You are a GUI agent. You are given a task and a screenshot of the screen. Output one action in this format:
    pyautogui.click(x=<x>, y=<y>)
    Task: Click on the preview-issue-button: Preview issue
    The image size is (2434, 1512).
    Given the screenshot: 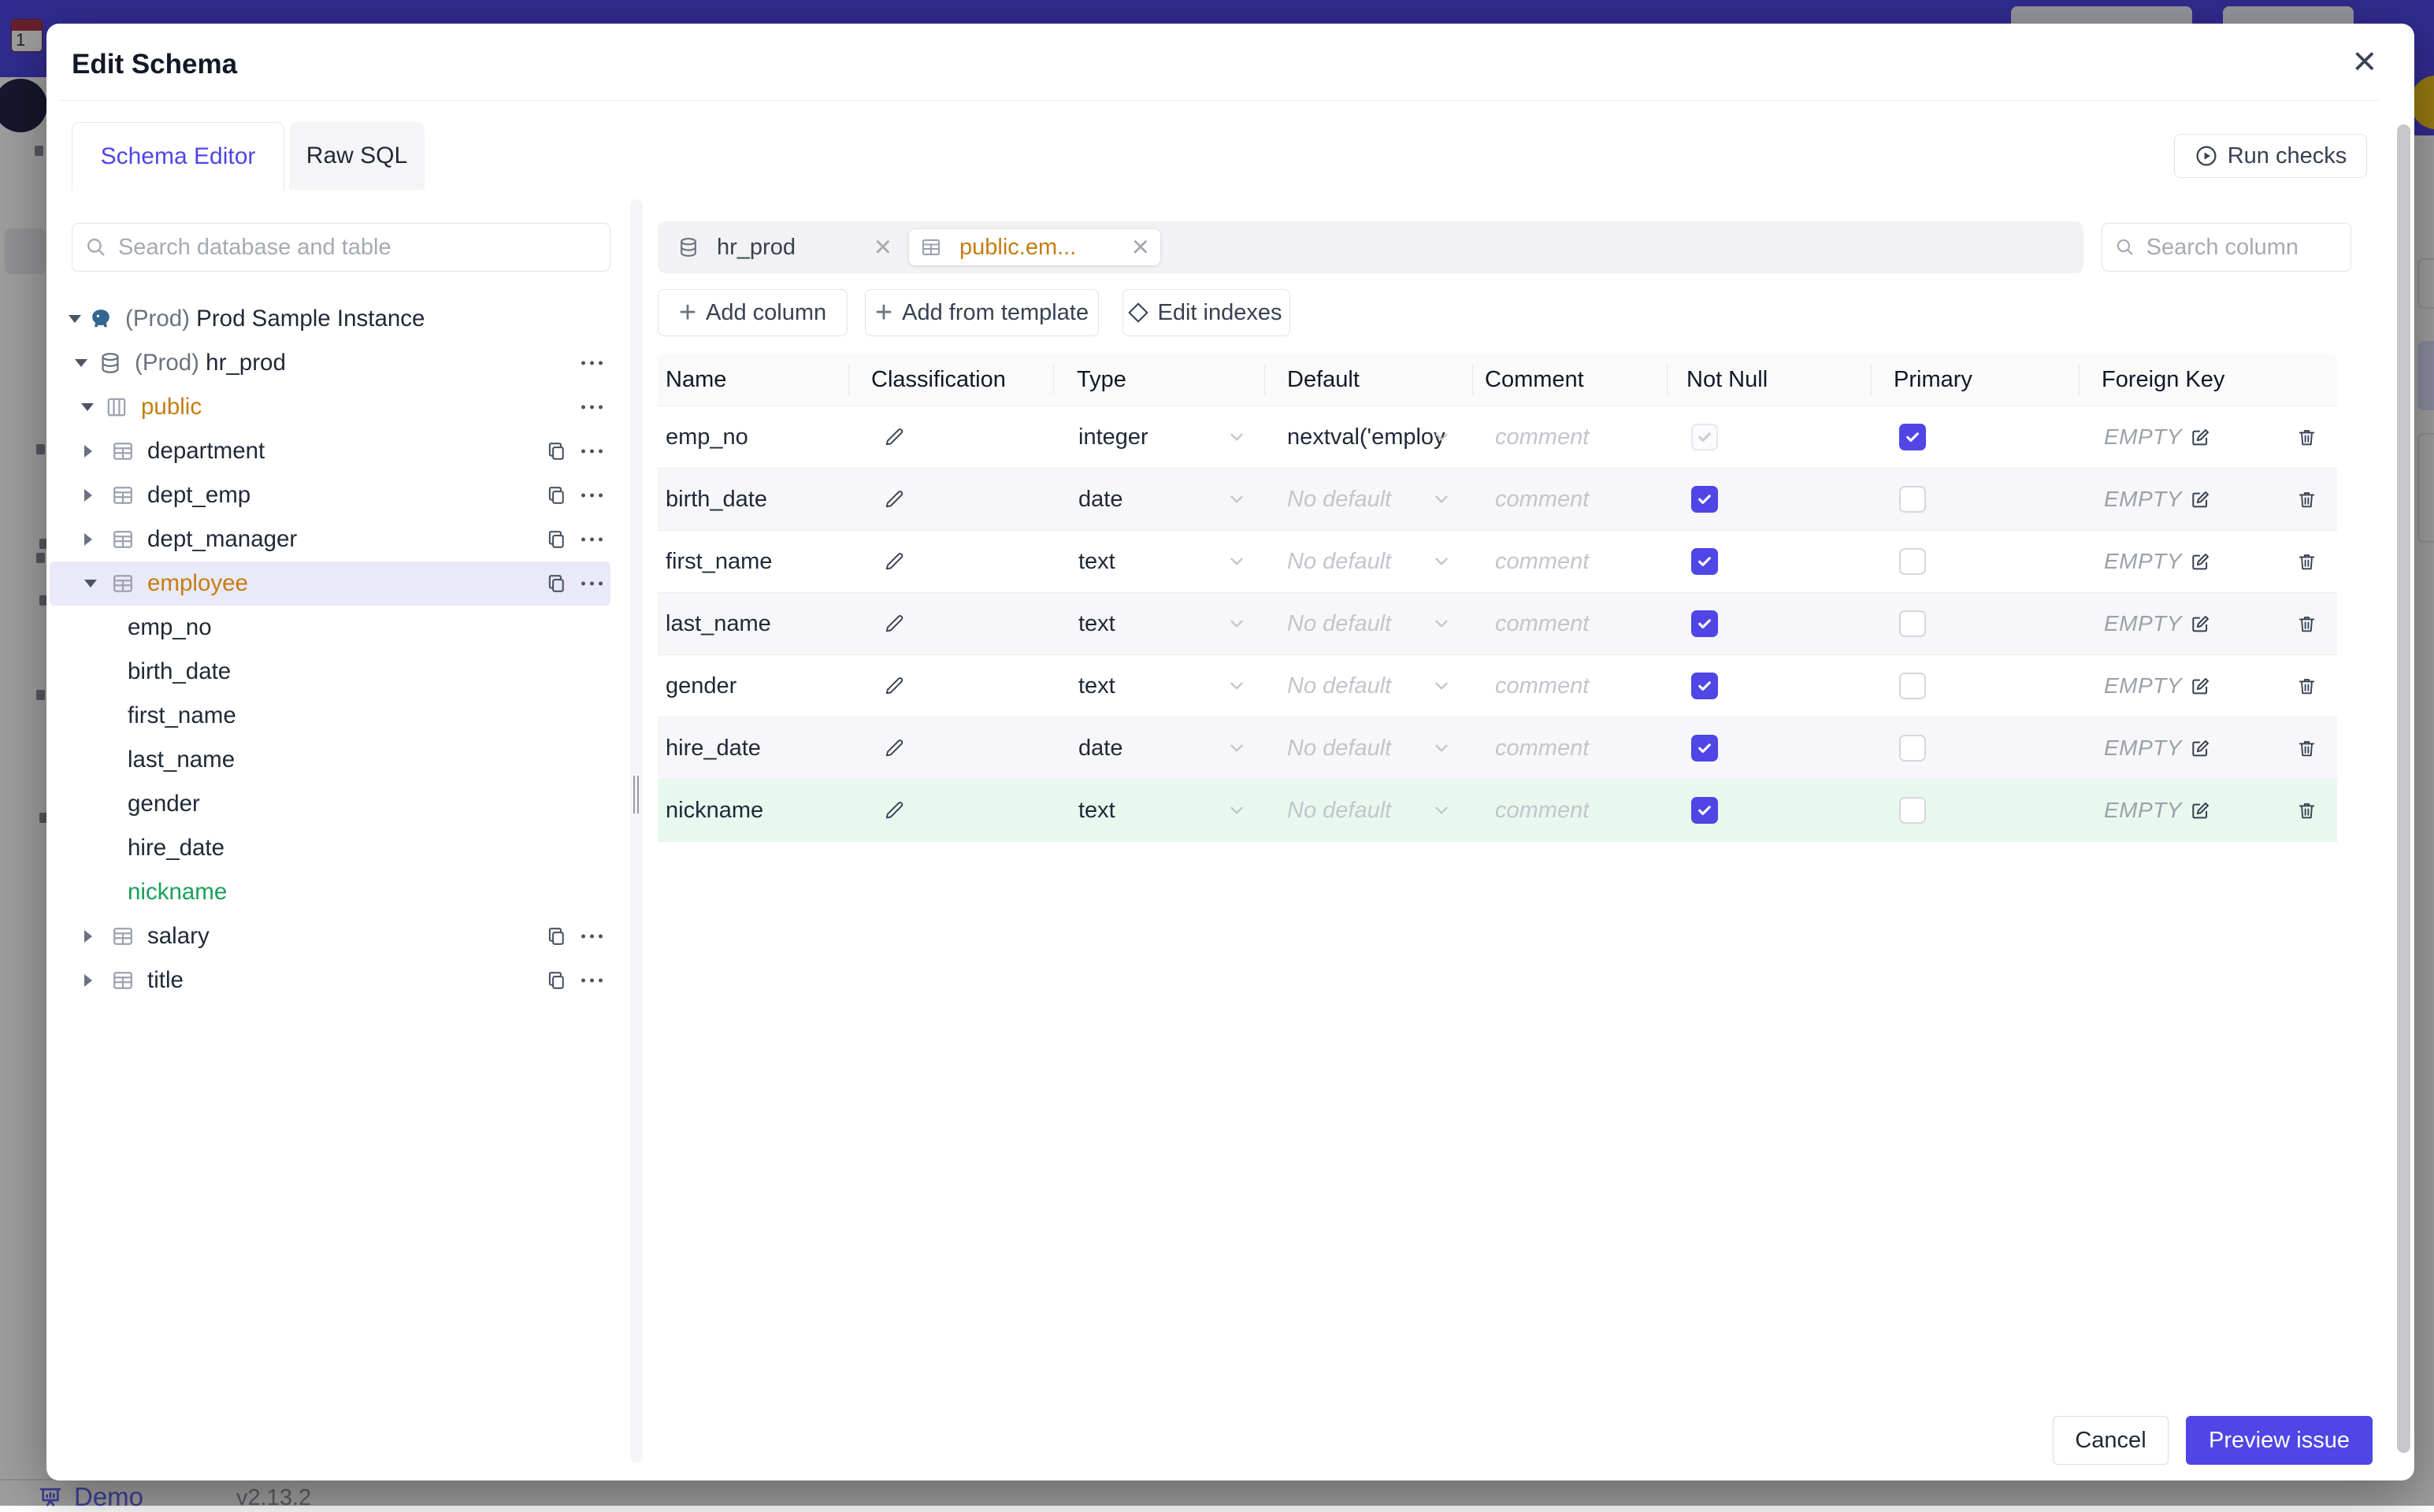 What is the action you would take?
    pyautogui.click(x=2279, y=1440)
    